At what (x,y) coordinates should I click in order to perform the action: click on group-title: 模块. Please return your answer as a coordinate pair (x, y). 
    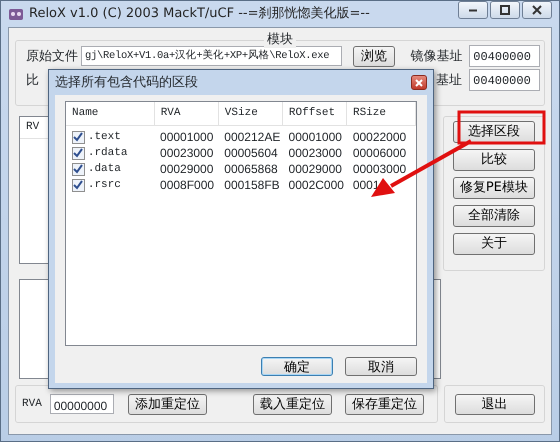
    Looking at the image, I should click on (280, 40).